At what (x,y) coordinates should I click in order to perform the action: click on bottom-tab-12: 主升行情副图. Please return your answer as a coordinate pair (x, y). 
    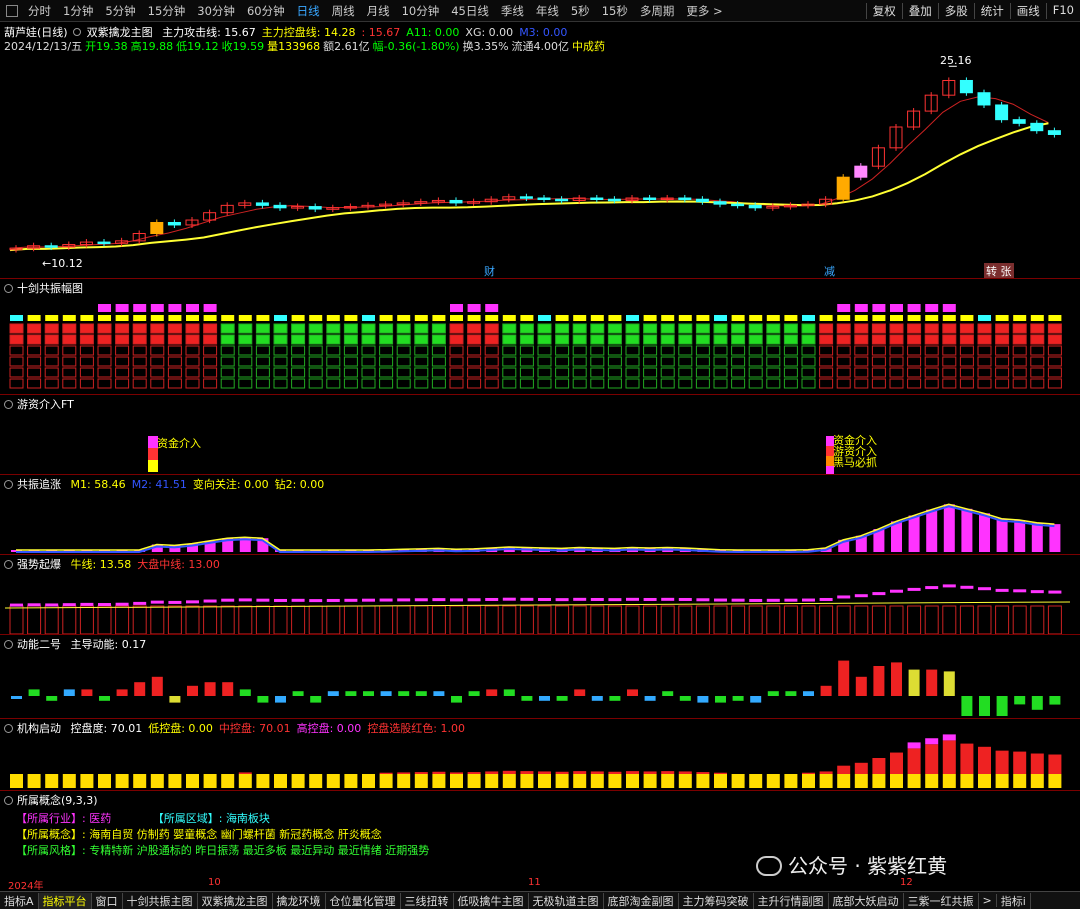
    Looking at the image, I should click on (791, 900).